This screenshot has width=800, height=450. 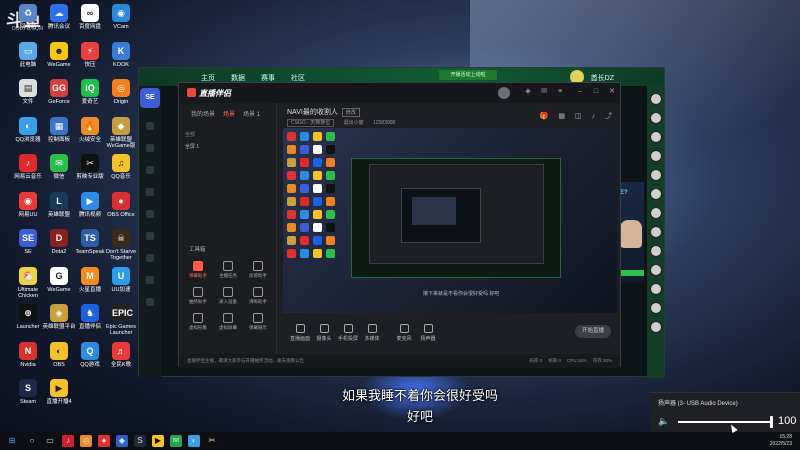 I want to click on desktop-icon: U UU加速, so click(x=121, y=283).